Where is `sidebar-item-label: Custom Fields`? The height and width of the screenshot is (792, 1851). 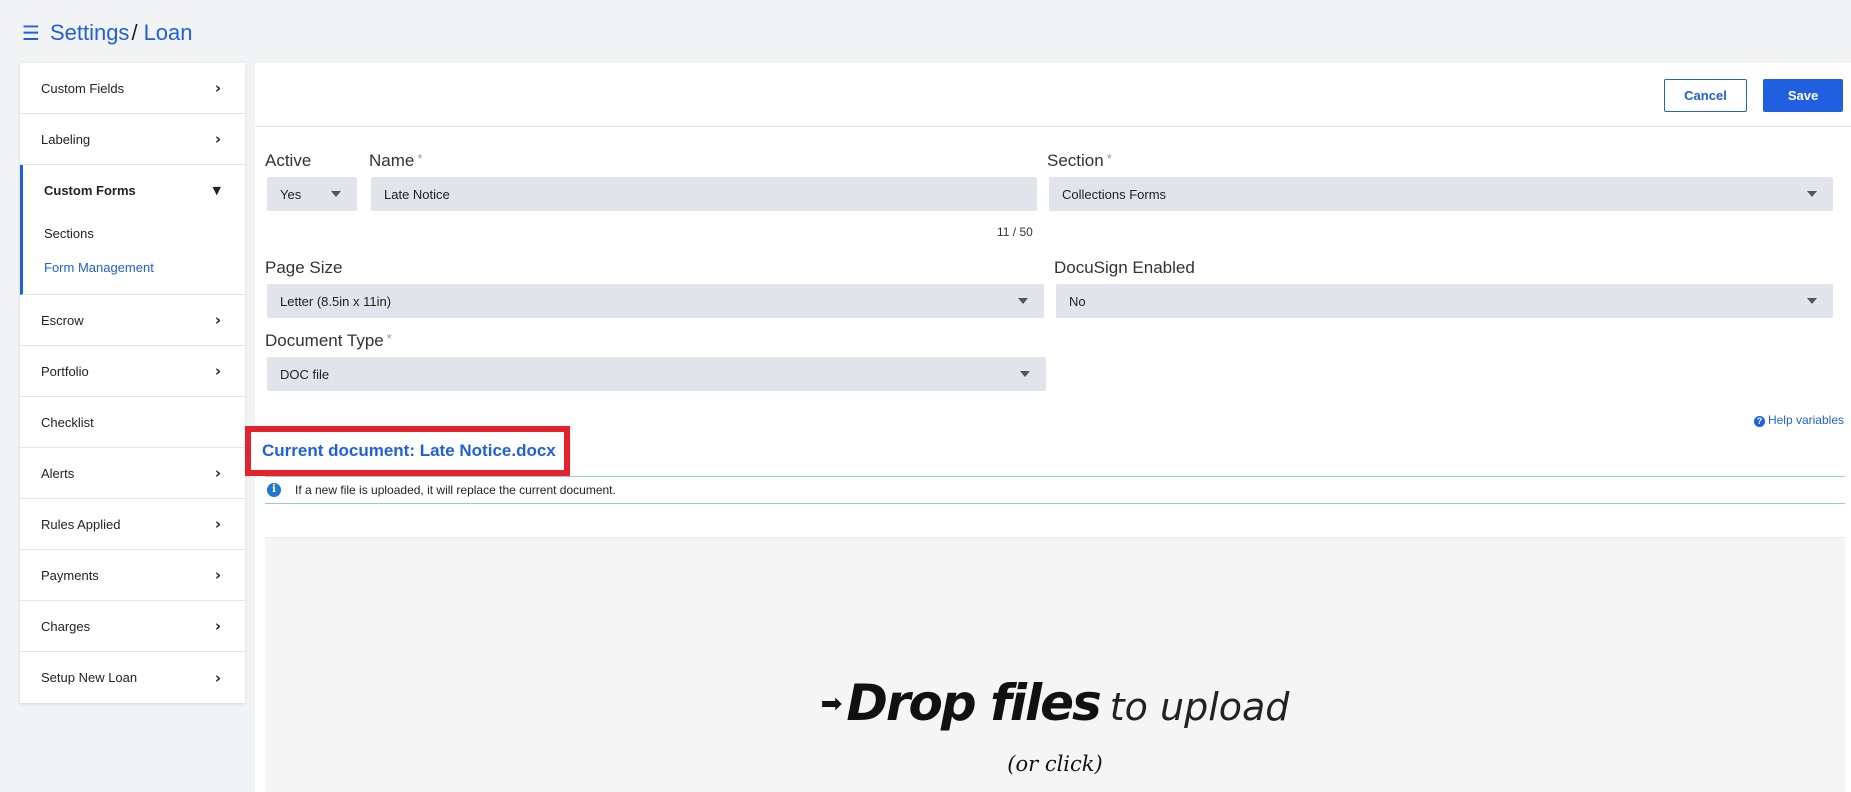
sidebar-item-label: Custom Fields is located at coordinates (83, 88).